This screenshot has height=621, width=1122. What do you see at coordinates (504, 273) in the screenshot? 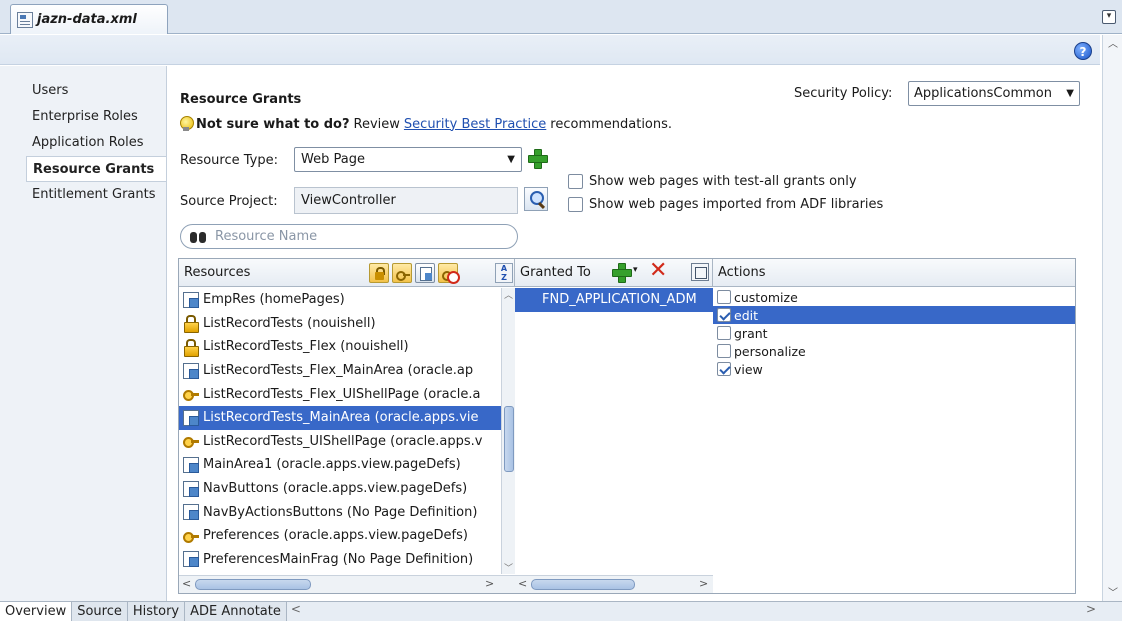
I see `sort-az-icon: AZ` at bounding box center [504, 273].